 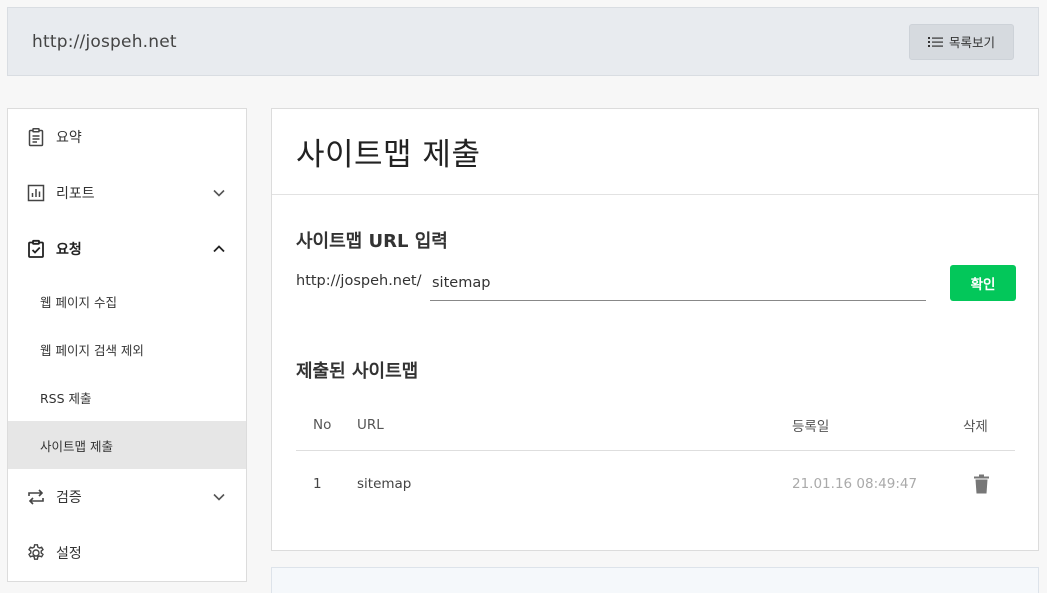 What do you see at coordinates (127, 497) in the screenshot?
I see `sidebar-item-verify: 검증` at bounding box center [127, 497].